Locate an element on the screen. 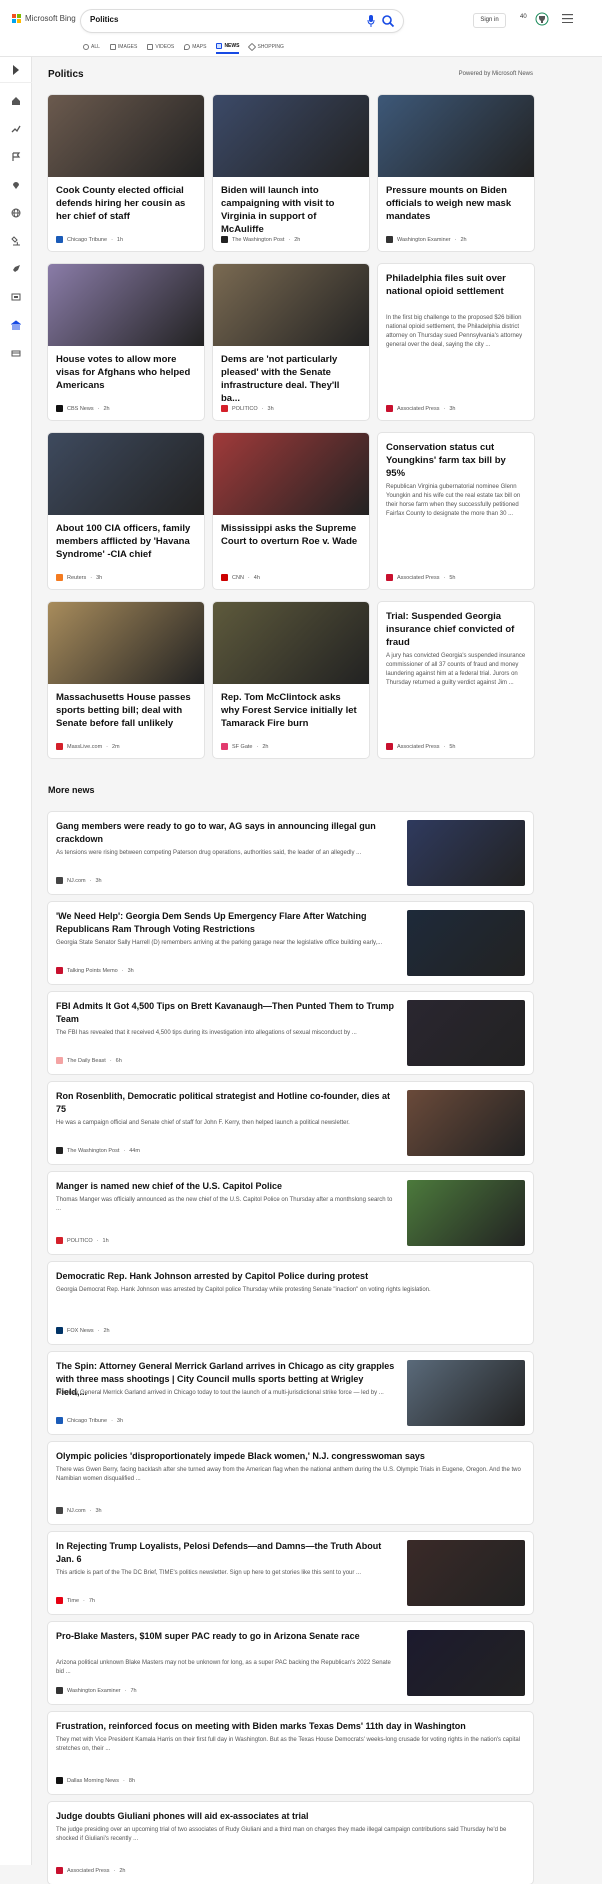  tab-maps: MAPS is located at coordinates (195, 47).